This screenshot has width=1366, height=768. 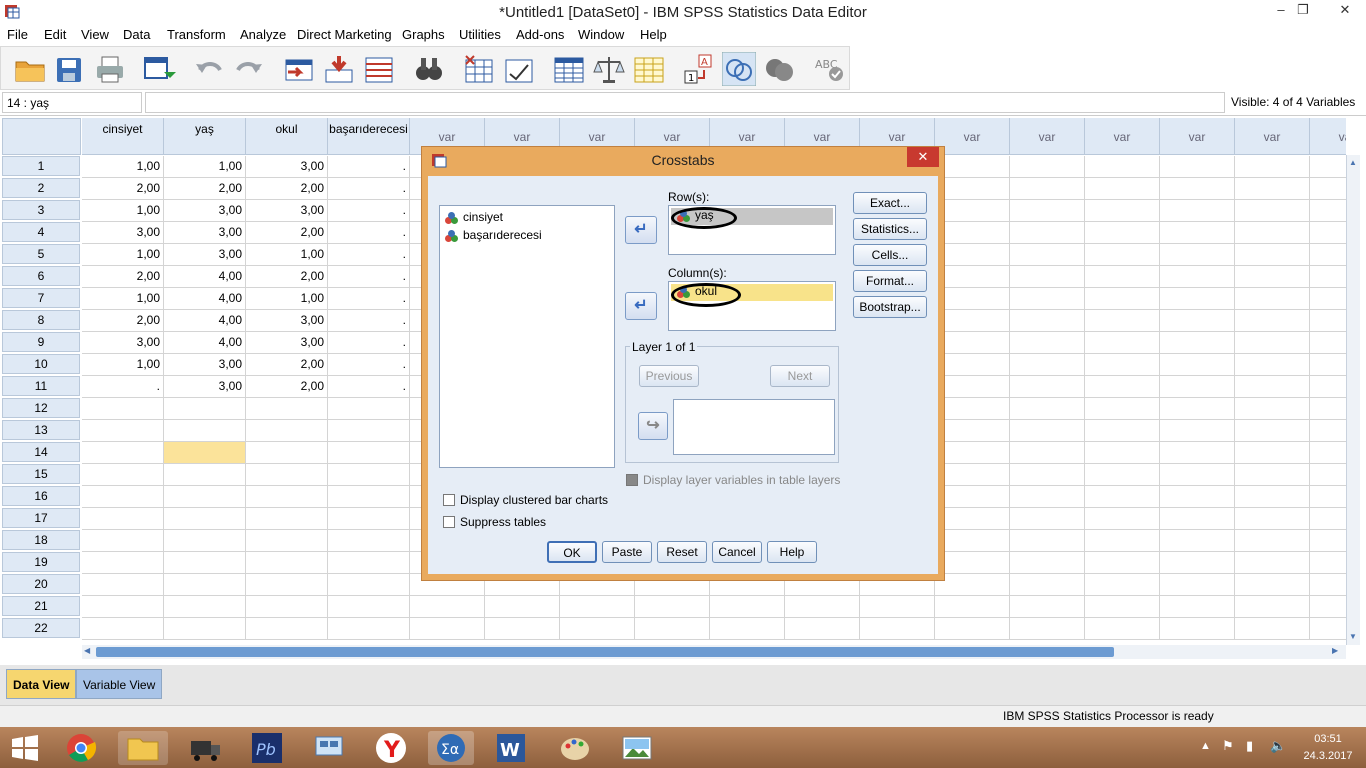 What do you see at coordinates (609, 69) in the screenshot?
I see `weight-cases-icon` at bounding box center [609, 69].